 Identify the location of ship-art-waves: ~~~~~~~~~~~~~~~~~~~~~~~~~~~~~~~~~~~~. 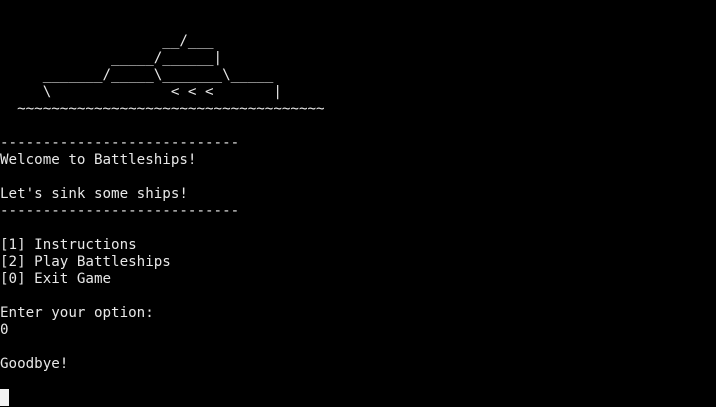
(162, 109).